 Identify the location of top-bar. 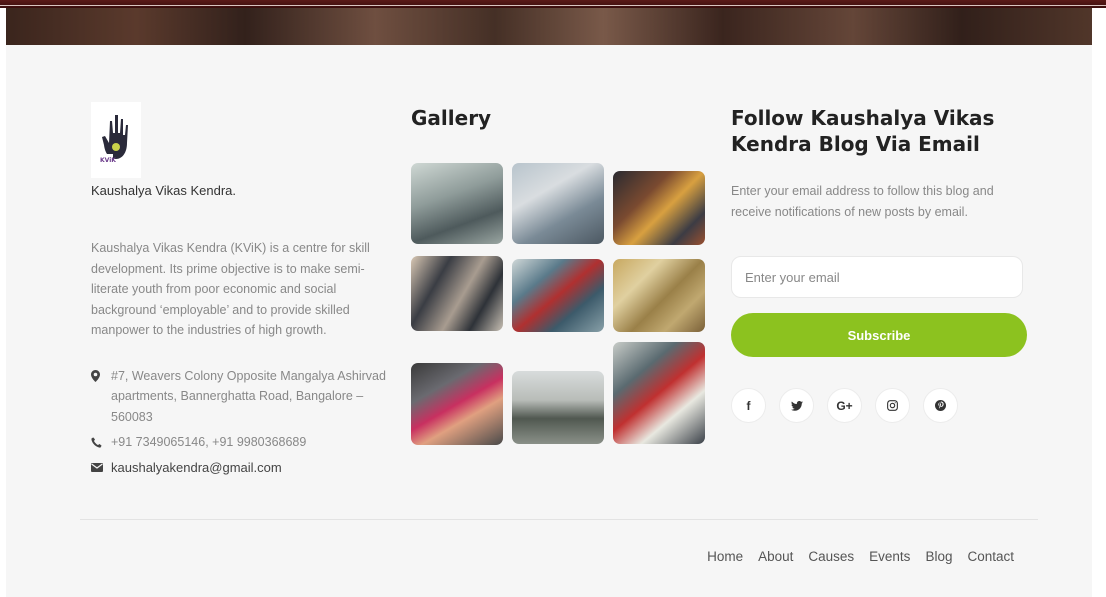
(553, 4).